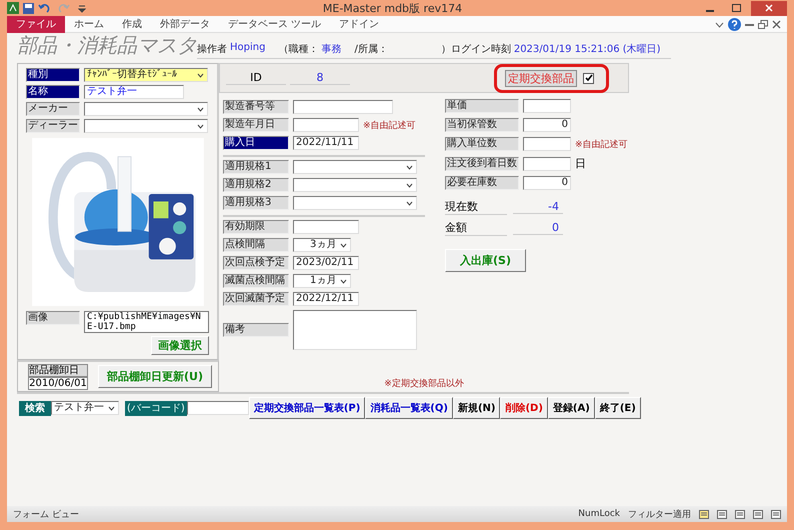 This screenshot has width=794, height=530. I want to click on ribbon-tab: ホーム, so click(89, 24).